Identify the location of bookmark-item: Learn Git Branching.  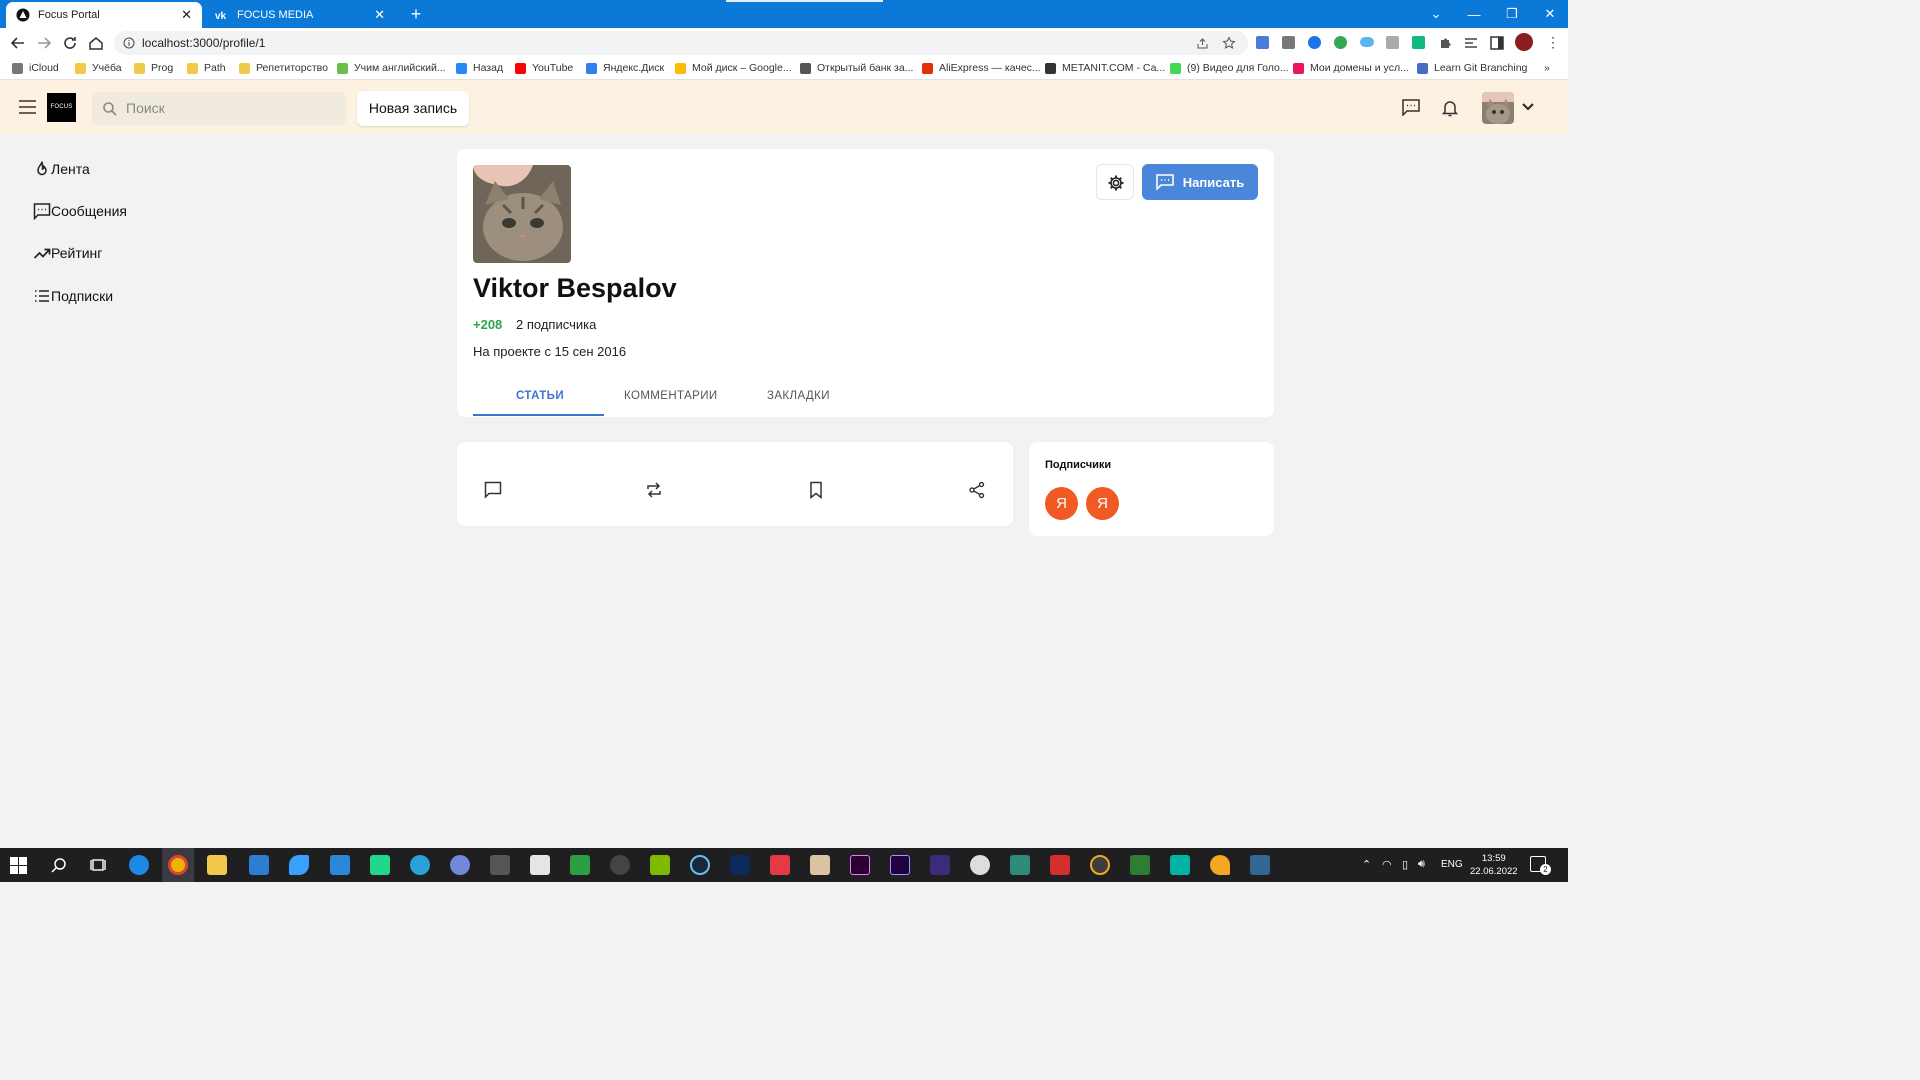
(1472, 68).